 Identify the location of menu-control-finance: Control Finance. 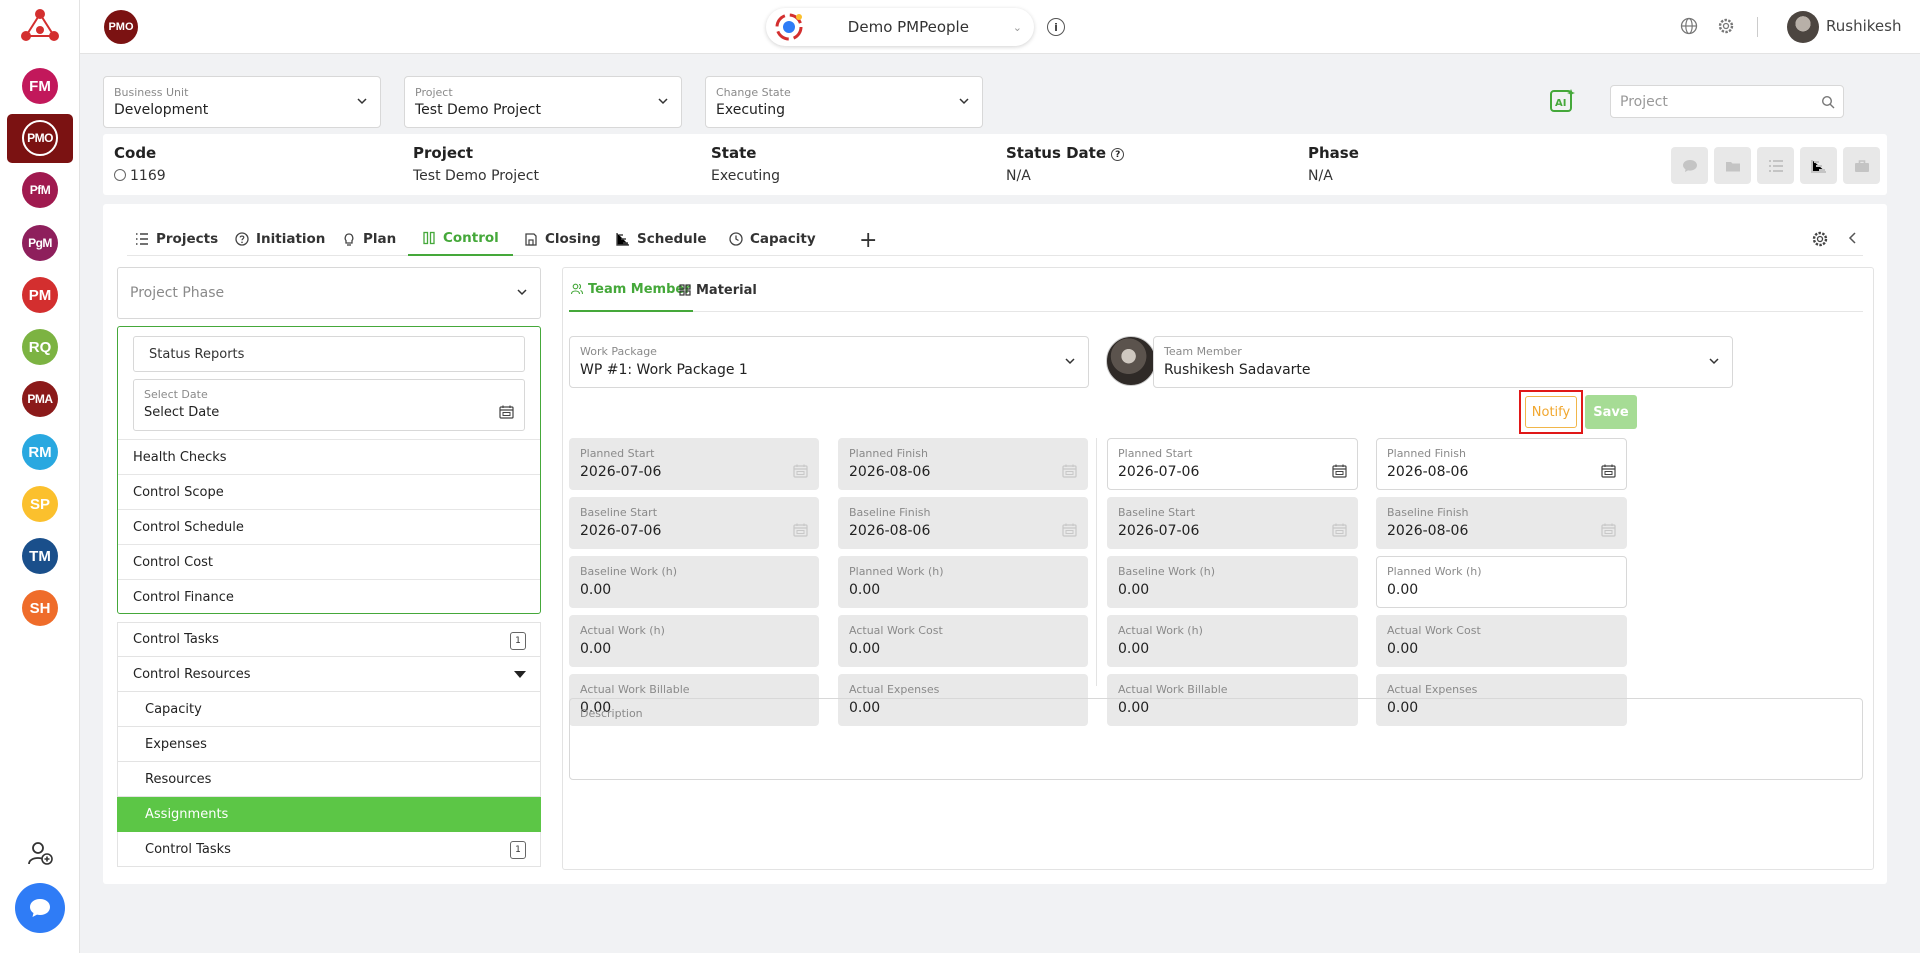
(329, 596).